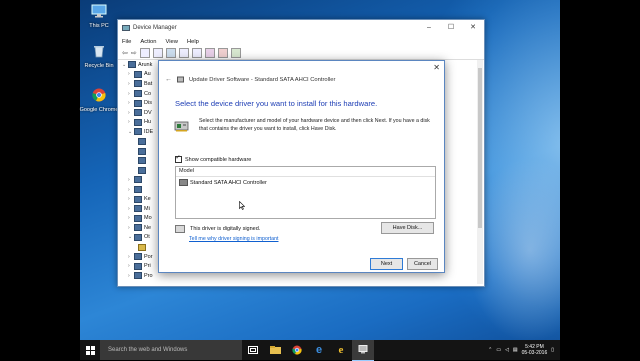 Image resolution: width=640 pixels, height=361 pixels. I want to click on menu-help: Help, so click(193, 42).